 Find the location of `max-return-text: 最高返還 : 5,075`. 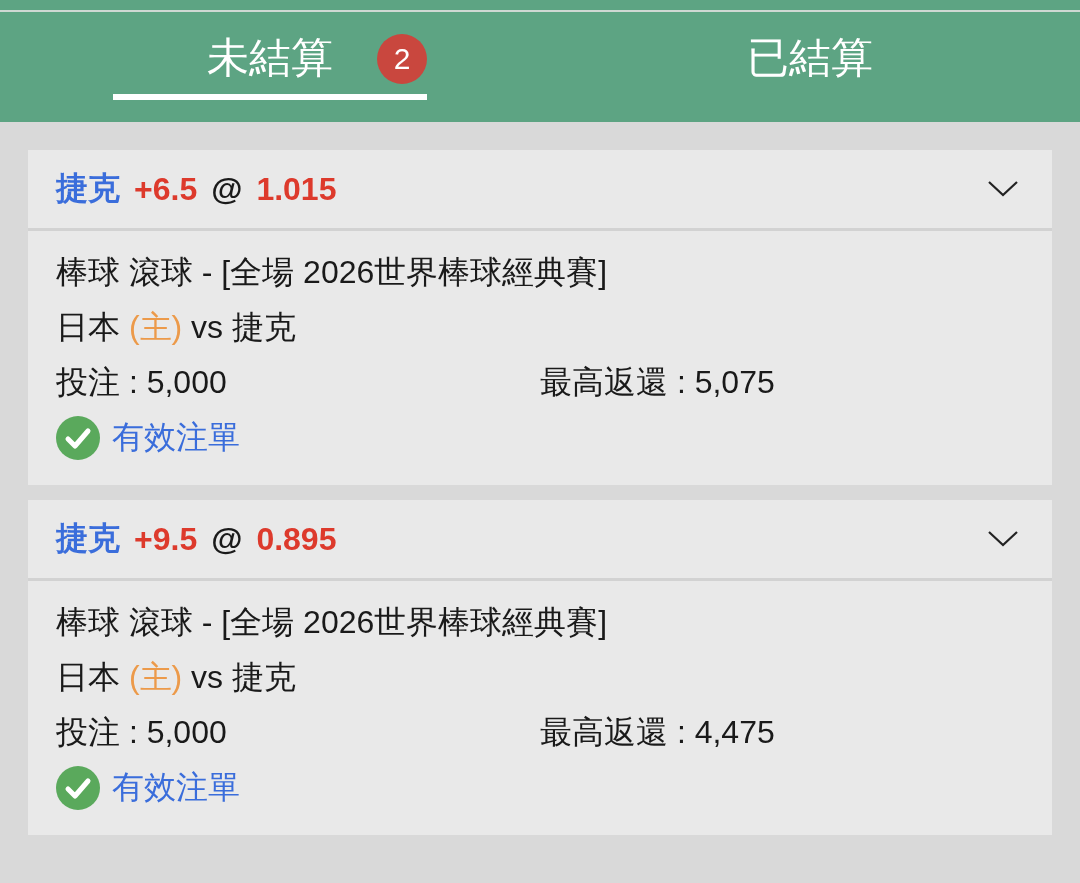

max-return-text: 最高返還 : 5,075 is located at coordinates (658, 382).